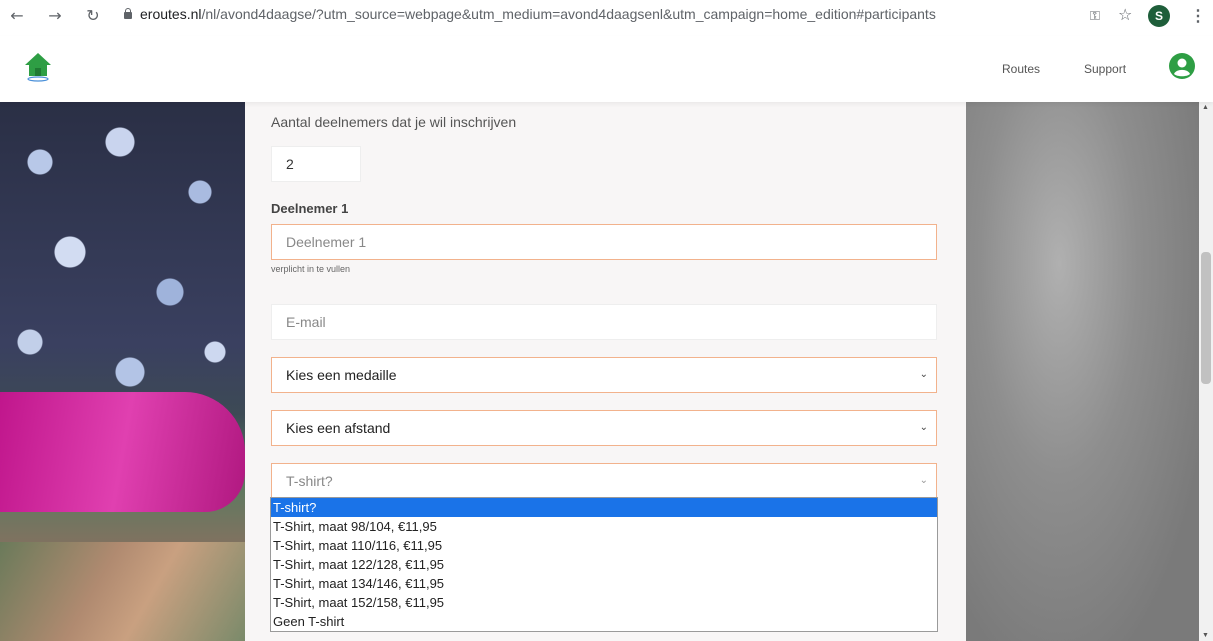  Describe the element at coordinates (341, 375) in the screenshot. I see `medal-select-value: Kies een medaille` at that location.